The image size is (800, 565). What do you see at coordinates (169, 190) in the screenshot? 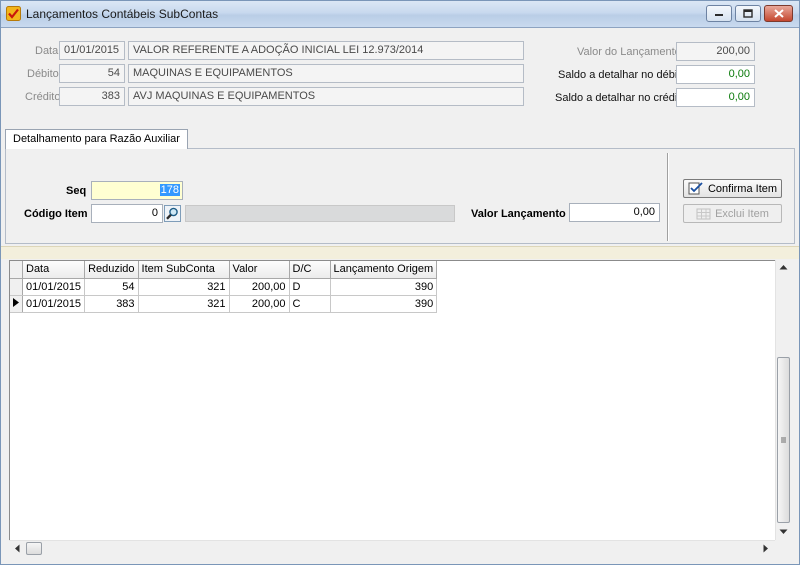
I see `seq-value: 178` at bounding box center [169, 190].